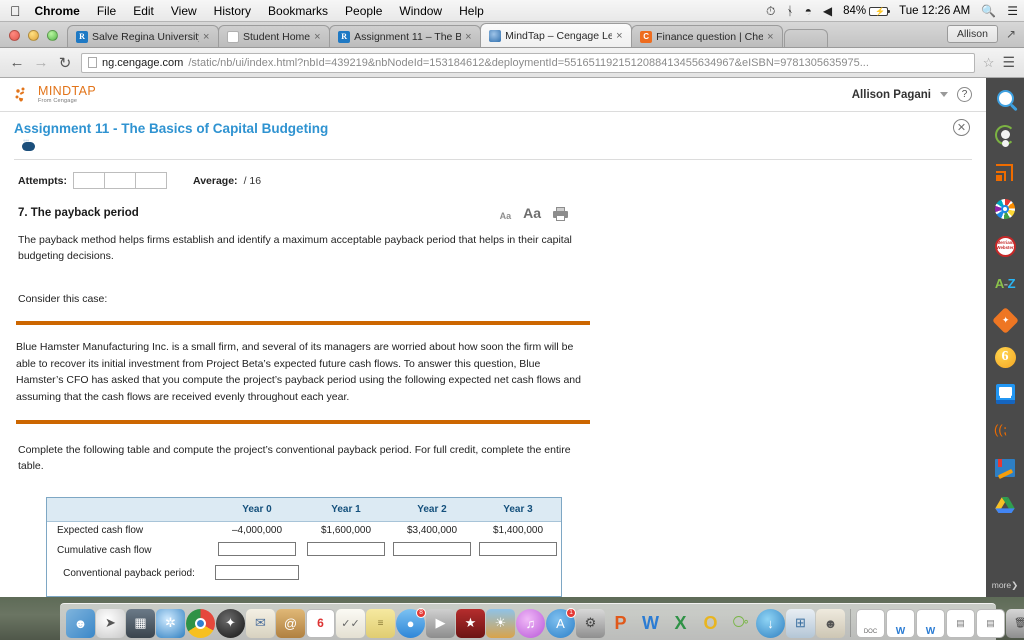 The width and height of the screenshot is (1024, 640). What do you see at coordinates (506, 216) in the screenshot?
I see `decrease-font-icon: Aa` at bounding box center [506, 216].